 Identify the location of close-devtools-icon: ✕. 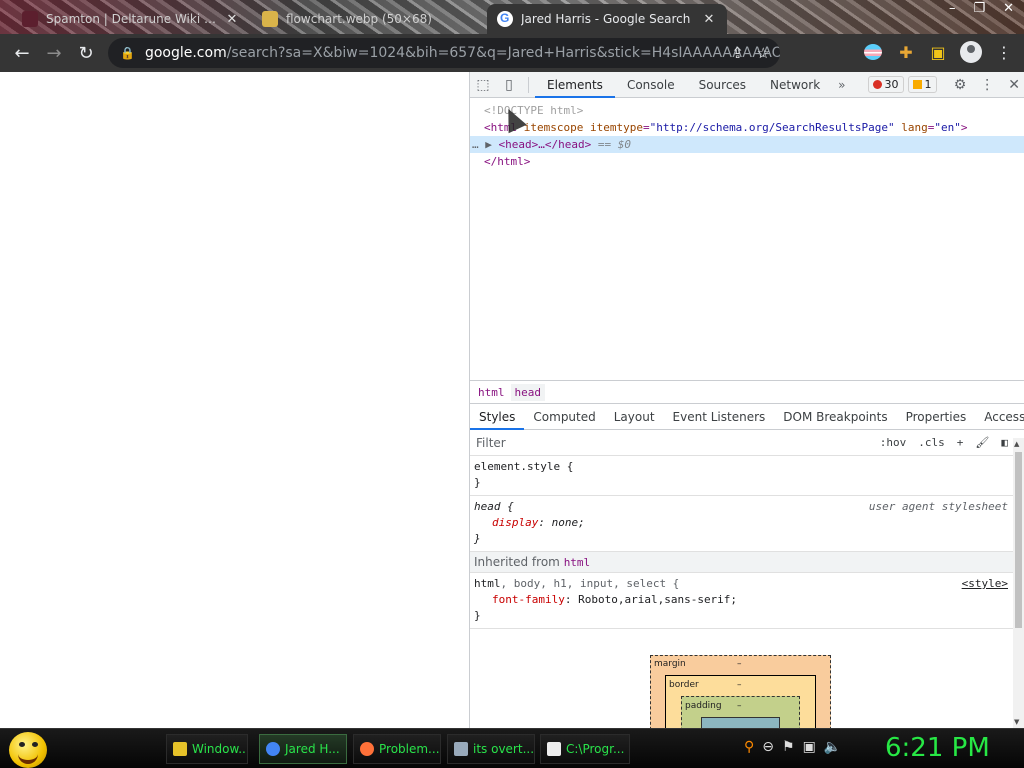
(1014, 85).